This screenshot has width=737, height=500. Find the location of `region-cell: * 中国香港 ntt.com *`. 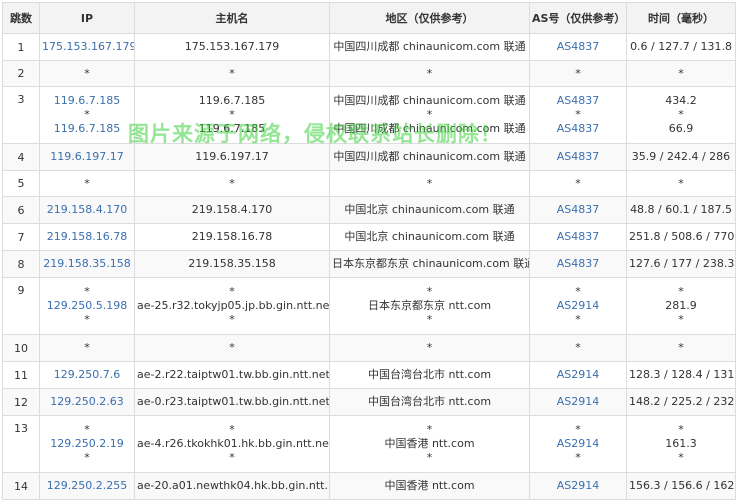

region-cell: * 中国香港 ntt.com * is located at coordinates (429, 444).